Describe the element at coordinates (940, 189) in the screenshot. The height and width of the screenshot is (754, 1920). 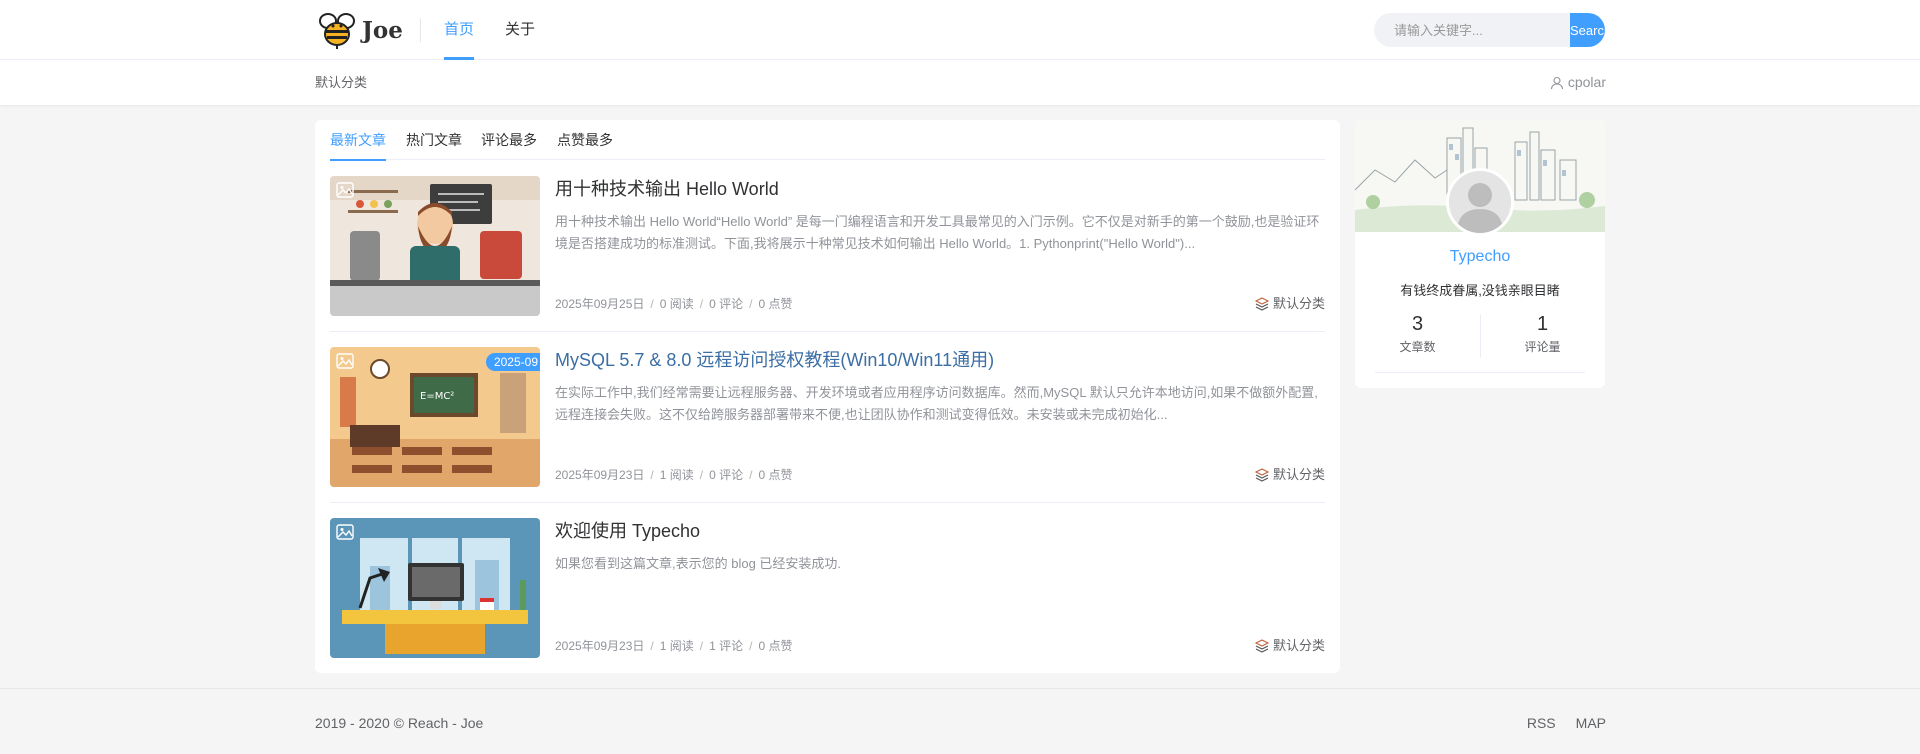
I see `article-title: 用十种技术输出 Hello World` at that location.